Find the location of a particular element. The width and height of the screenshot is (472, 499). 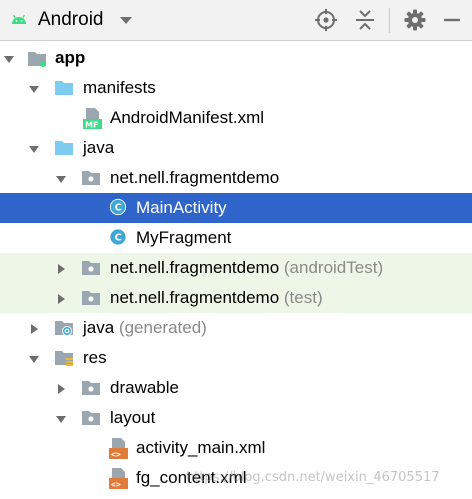

tree-node-package-main: net.nell.fragmentdemo is located at coordinates (236, 178).